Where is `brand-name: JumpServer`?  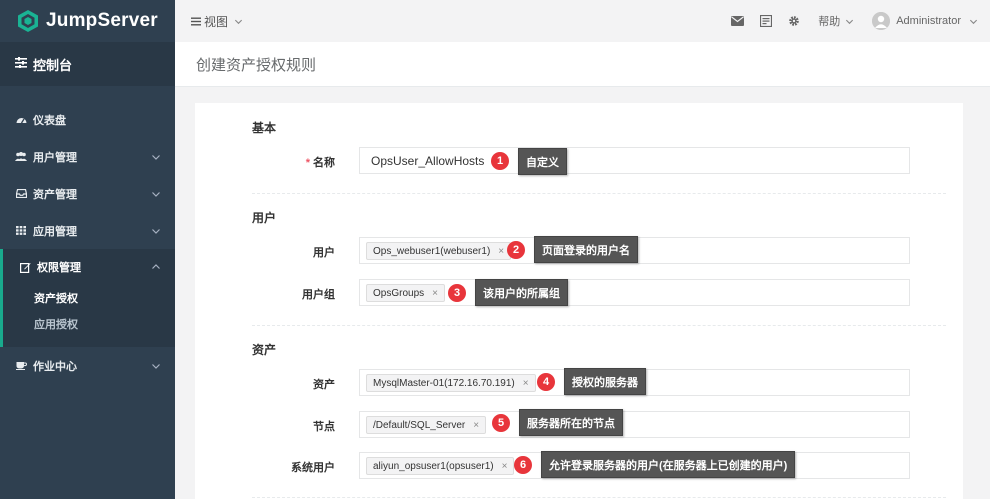
brand-name: JumpServer is located at coordinates (102, 20).